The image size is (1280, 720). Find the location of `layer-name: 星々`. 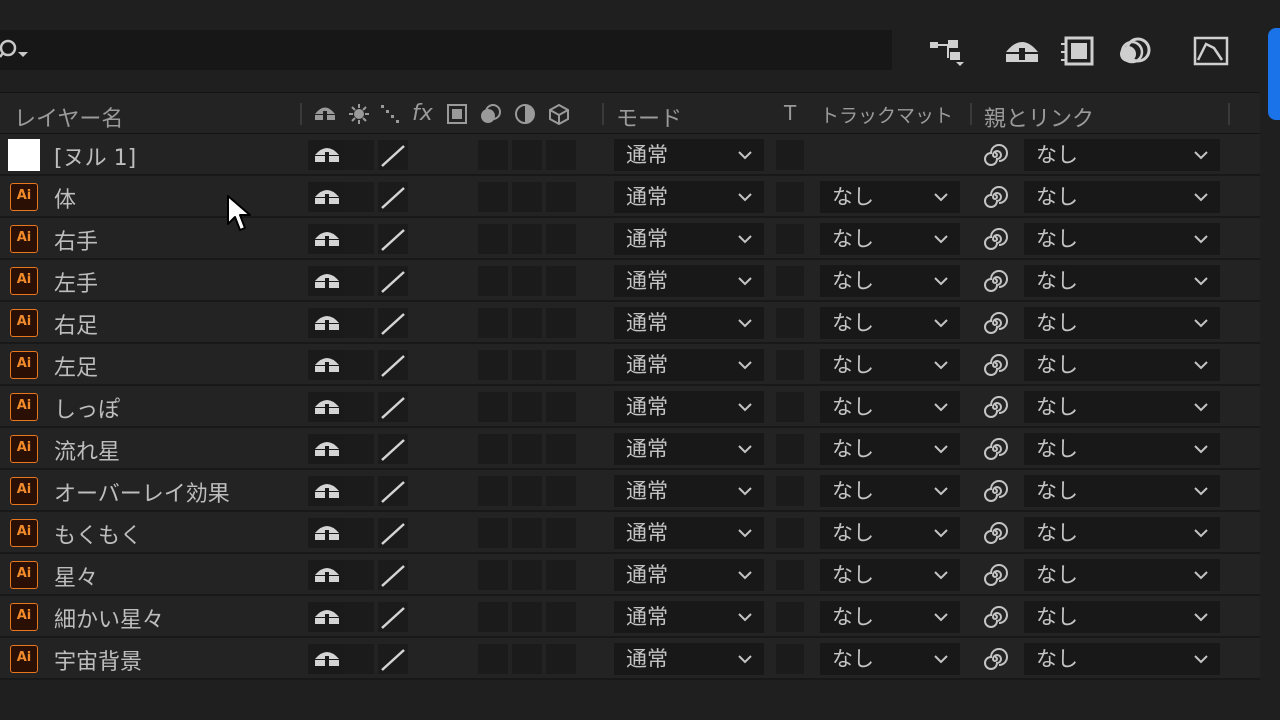

layer-name: 星々 is located at coordinates (76, 576).